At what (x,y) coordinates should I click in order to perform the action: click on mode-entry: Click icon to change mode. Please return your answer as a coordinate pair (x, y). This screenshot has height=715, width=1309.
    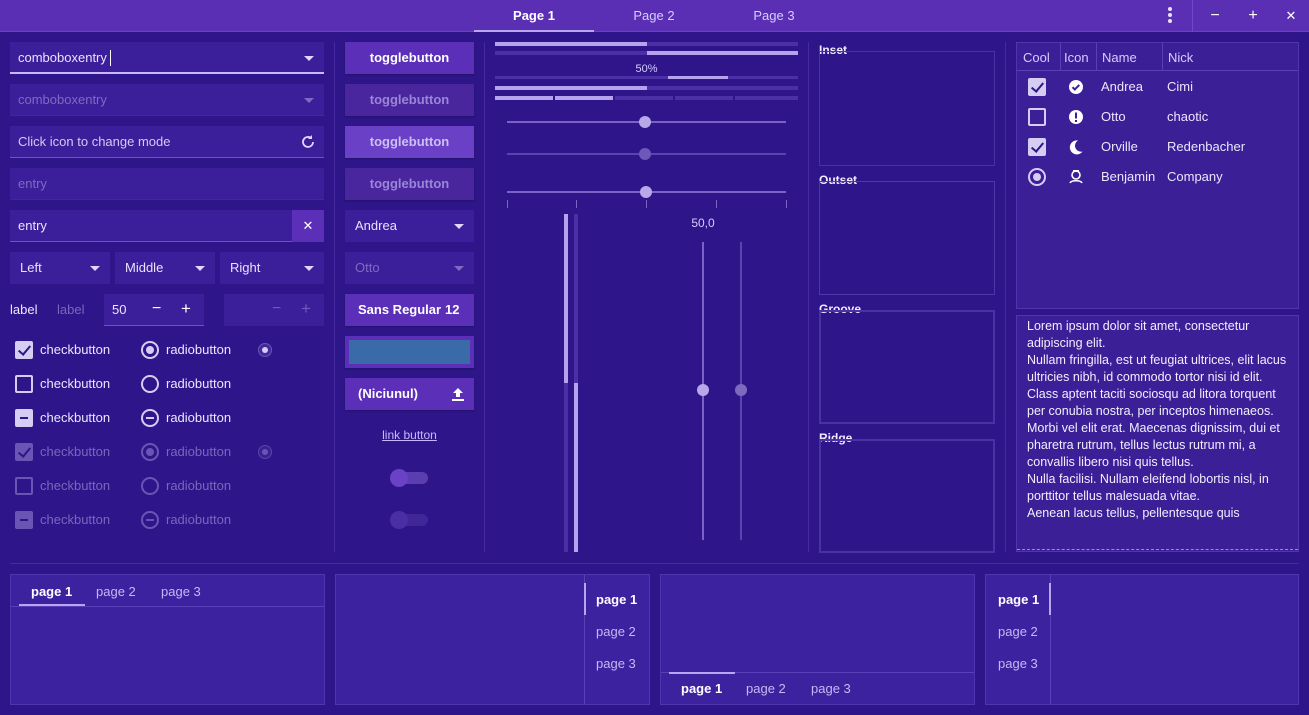
    Looking at the image, I should click on (167, 142).